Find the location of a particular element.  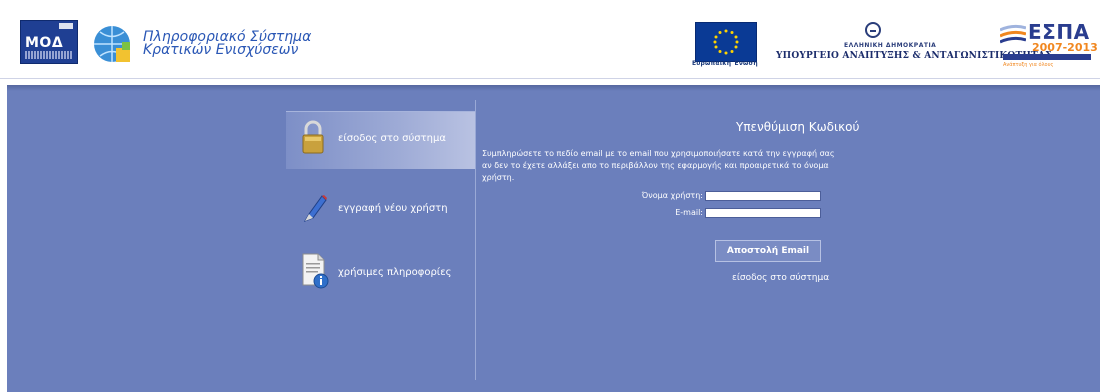

login-link: είσοδος στο σύστημα is located at coordinates (780, 278).